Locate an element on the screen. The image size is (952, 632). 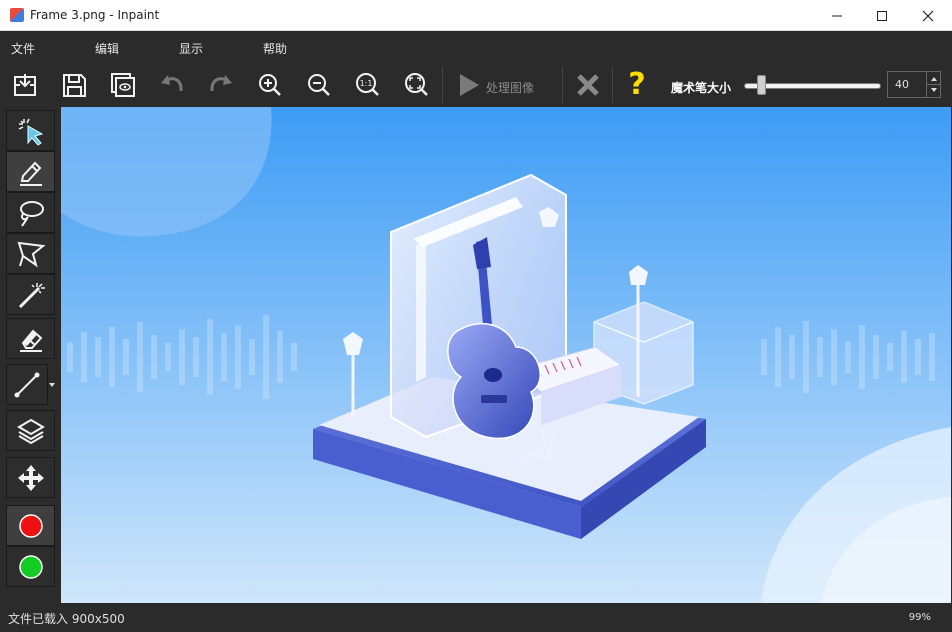
menu-edit: 编辑 is located at coordinates (107, 48).